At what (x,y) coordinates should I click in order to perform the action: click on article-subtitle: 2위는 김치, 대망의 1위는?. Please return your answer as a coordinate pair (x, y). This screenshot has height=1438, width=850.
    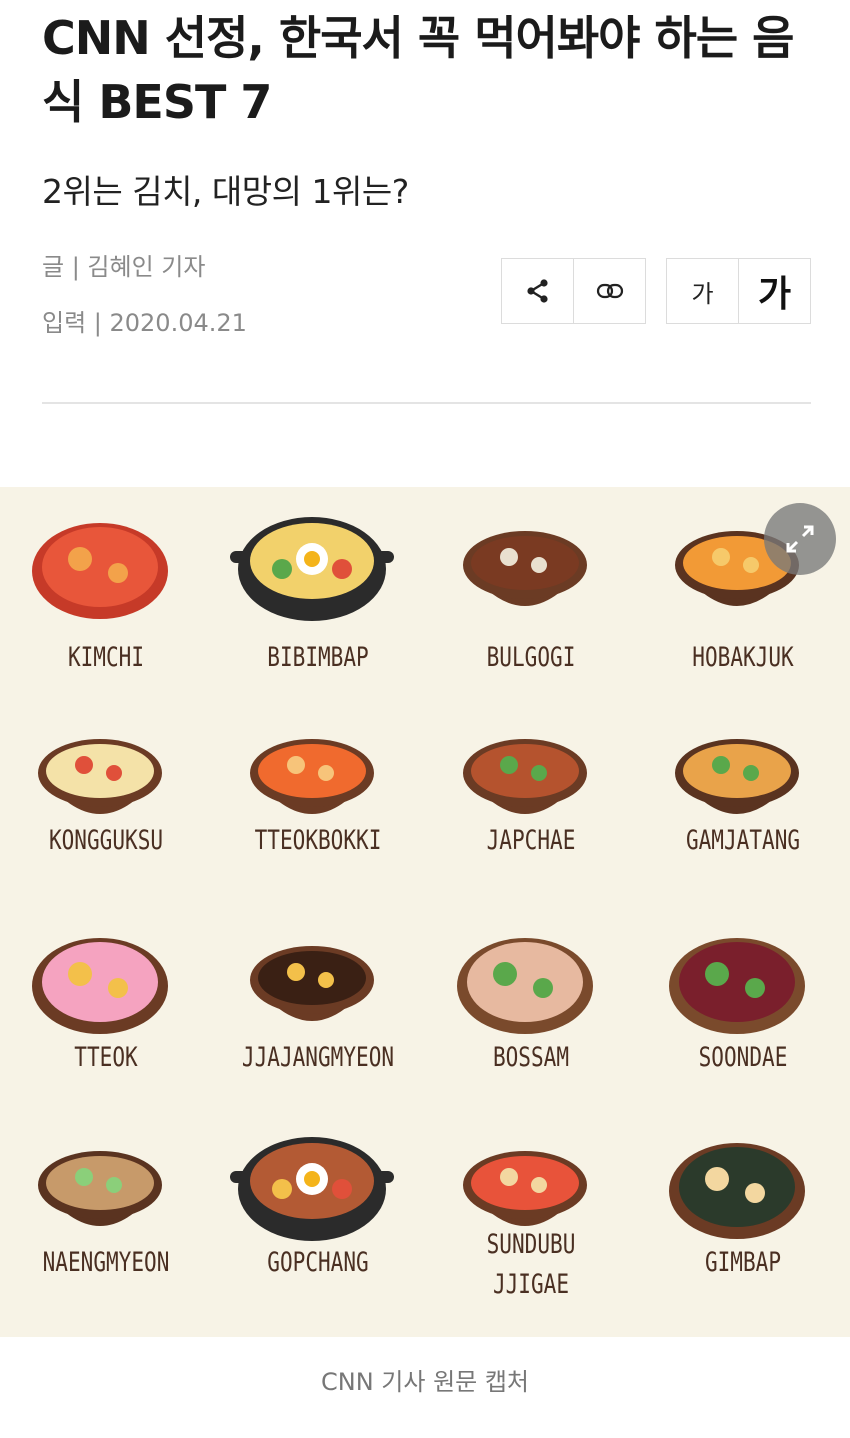
    Looking at the image, I should click on (225, 191).